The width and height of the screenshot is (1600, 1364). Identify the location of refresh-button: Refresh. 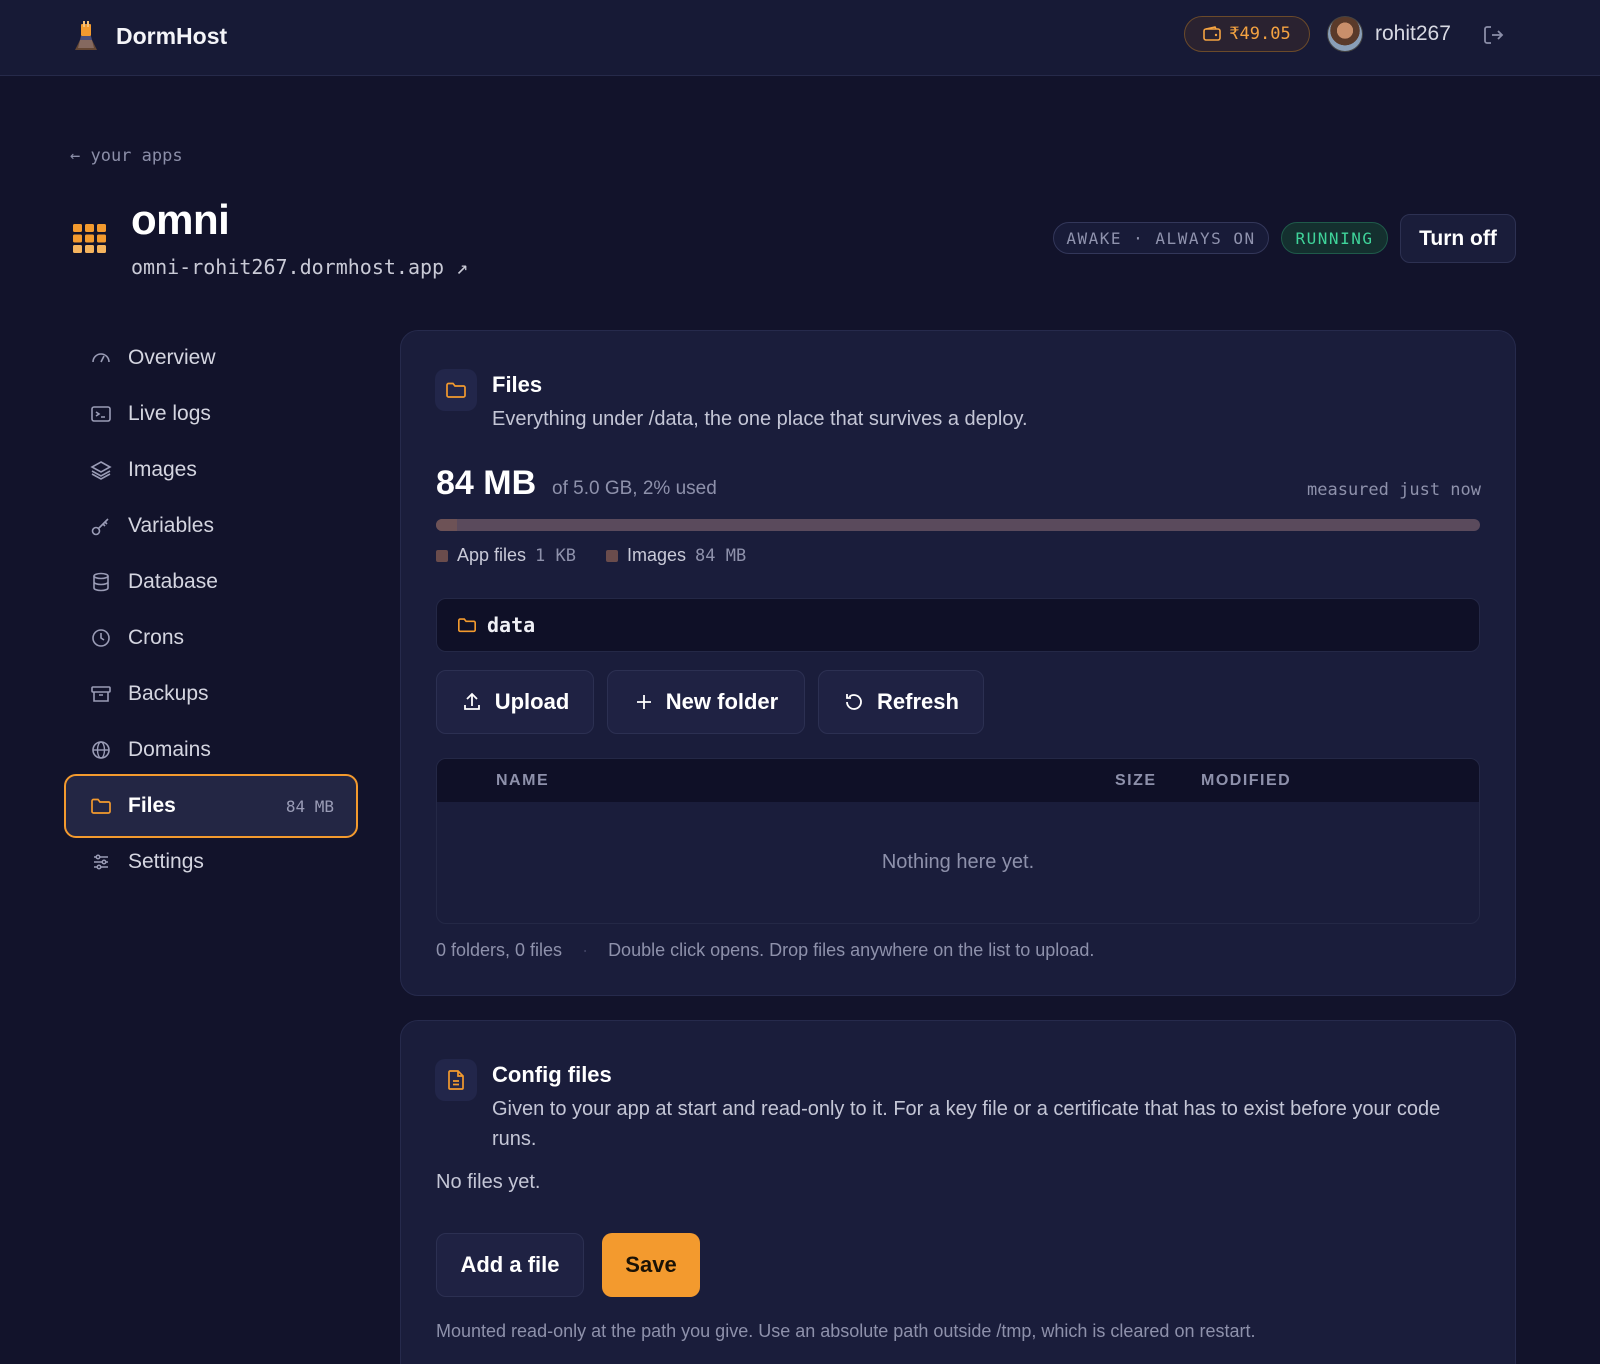
(901, 702).